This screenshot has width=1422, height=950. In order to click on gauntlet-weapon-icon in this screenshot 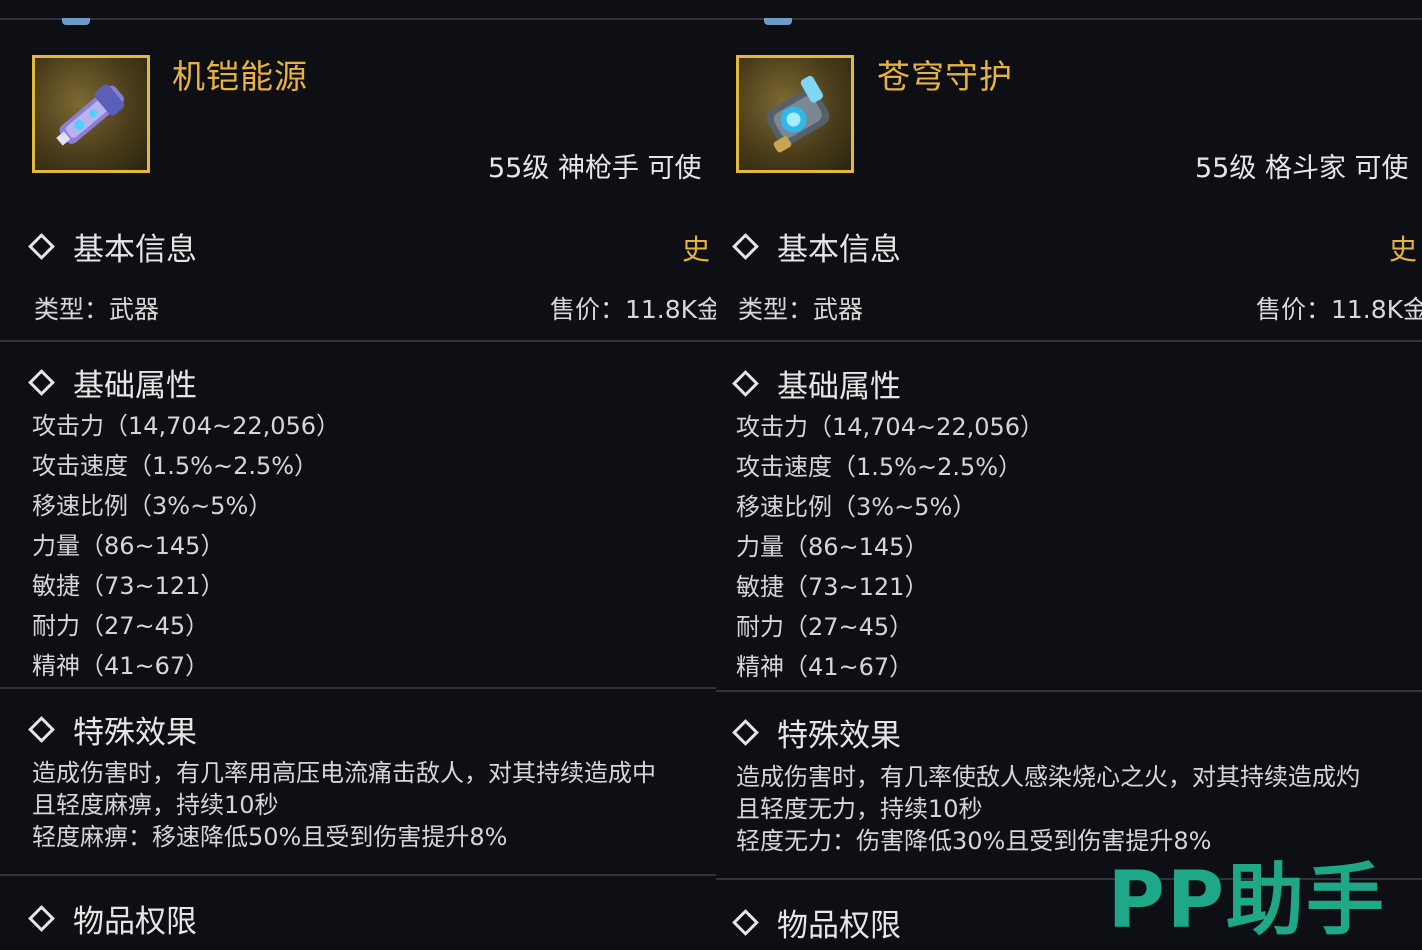, I will do `click(795, 114)`.